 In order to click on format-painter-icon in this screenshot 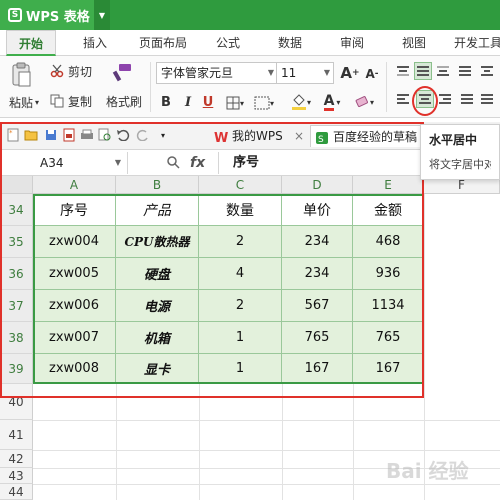, I will do `click(122, 74)`.